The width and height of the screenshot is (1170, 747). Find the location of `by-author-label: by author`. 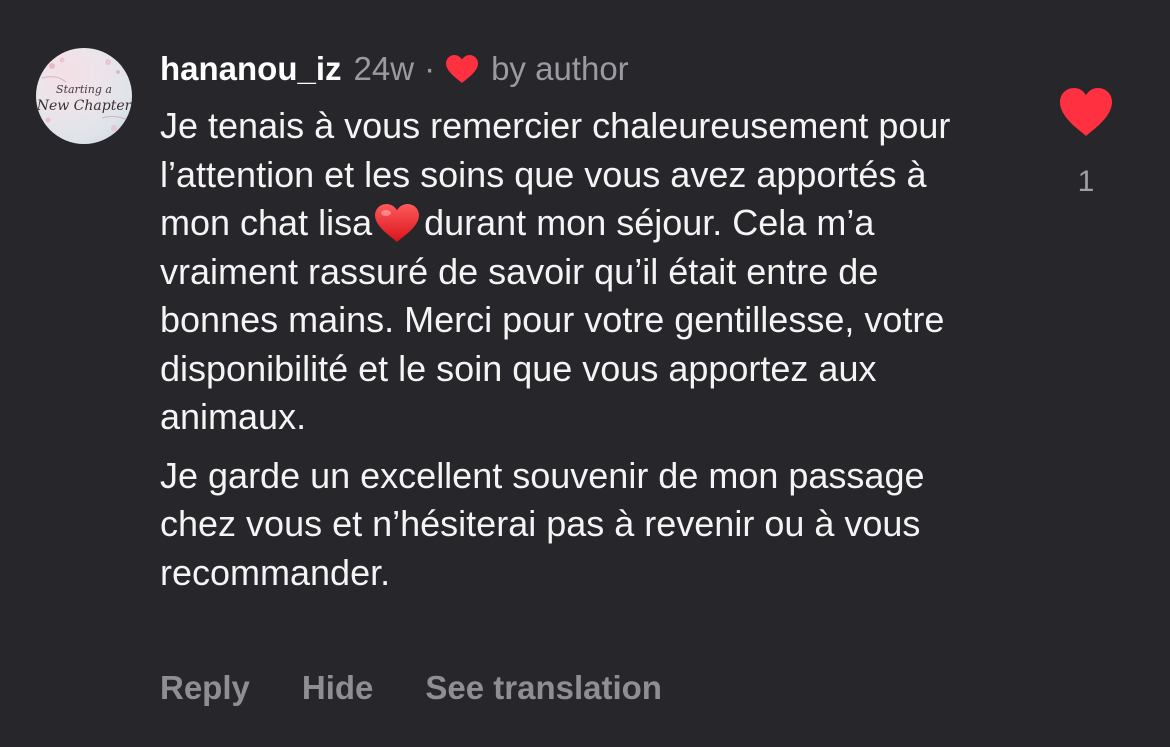

by-author-label: by author is located at coordinates (560, 68).